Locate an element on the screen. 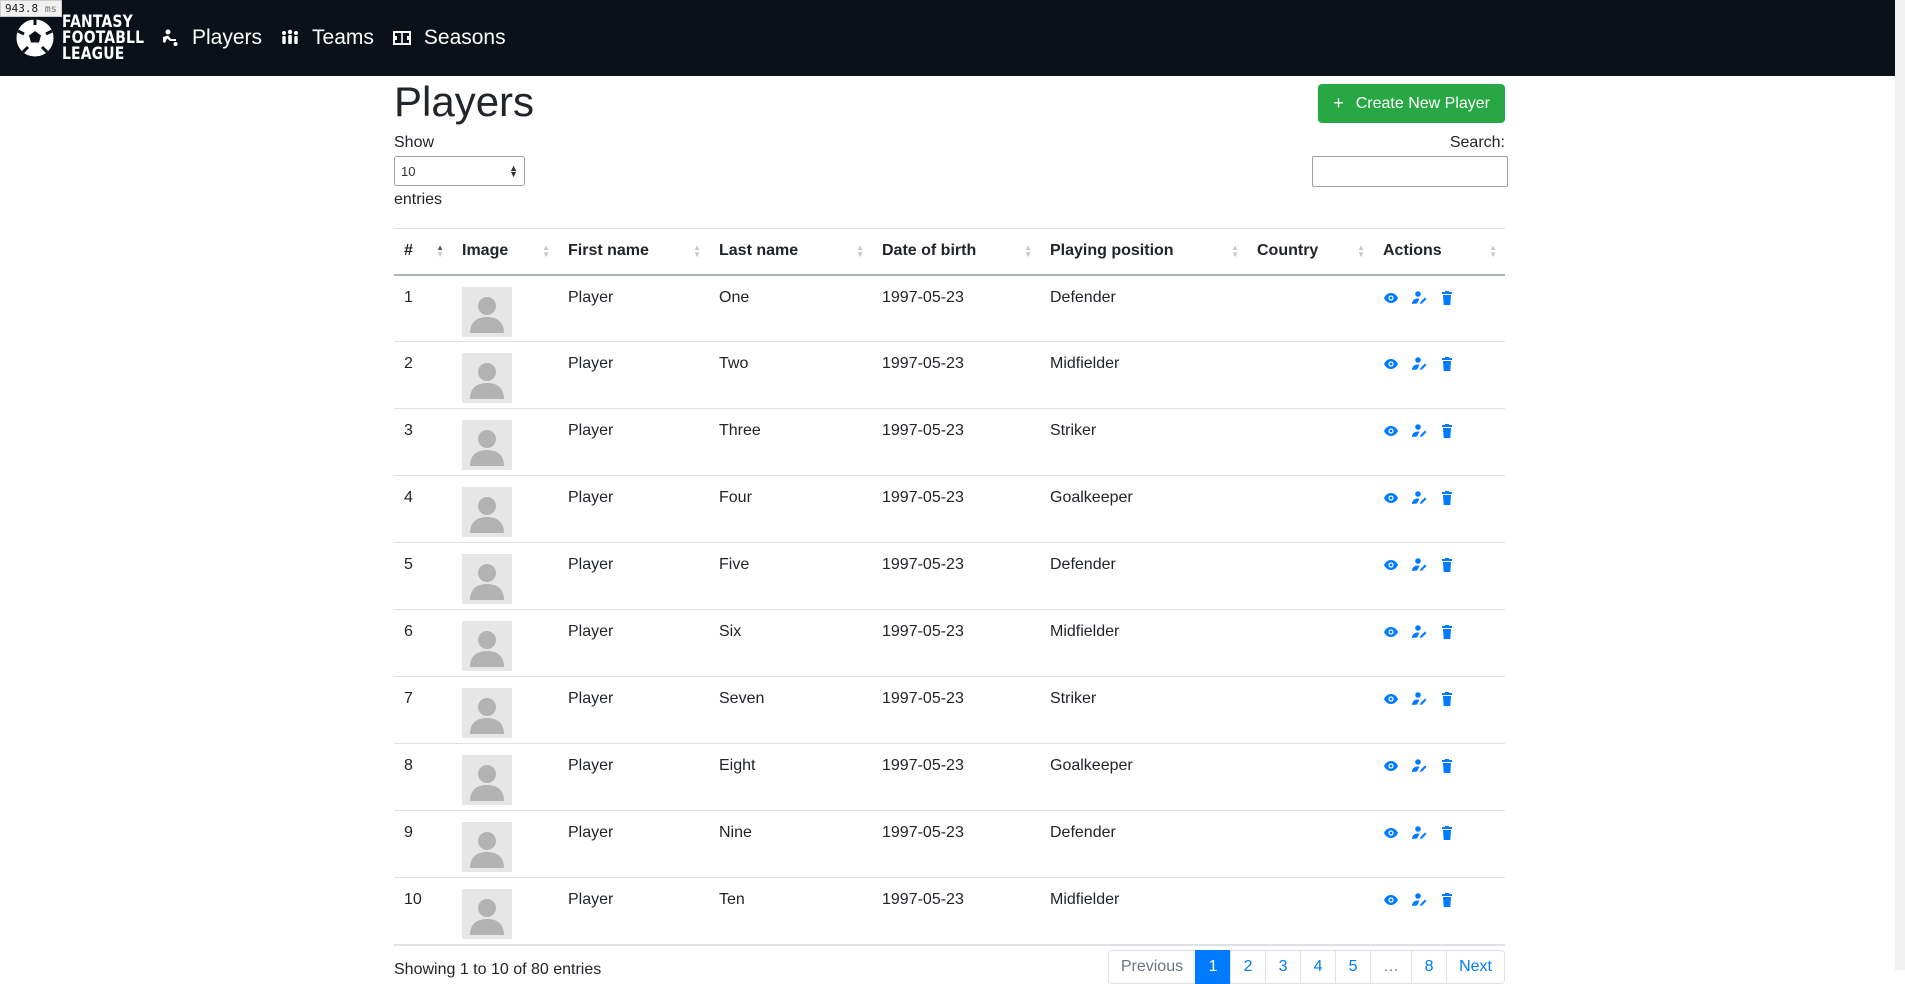 This screenshot has width=1905, height=984. page-button-3: 3 is located at coordinates (1283, 967).